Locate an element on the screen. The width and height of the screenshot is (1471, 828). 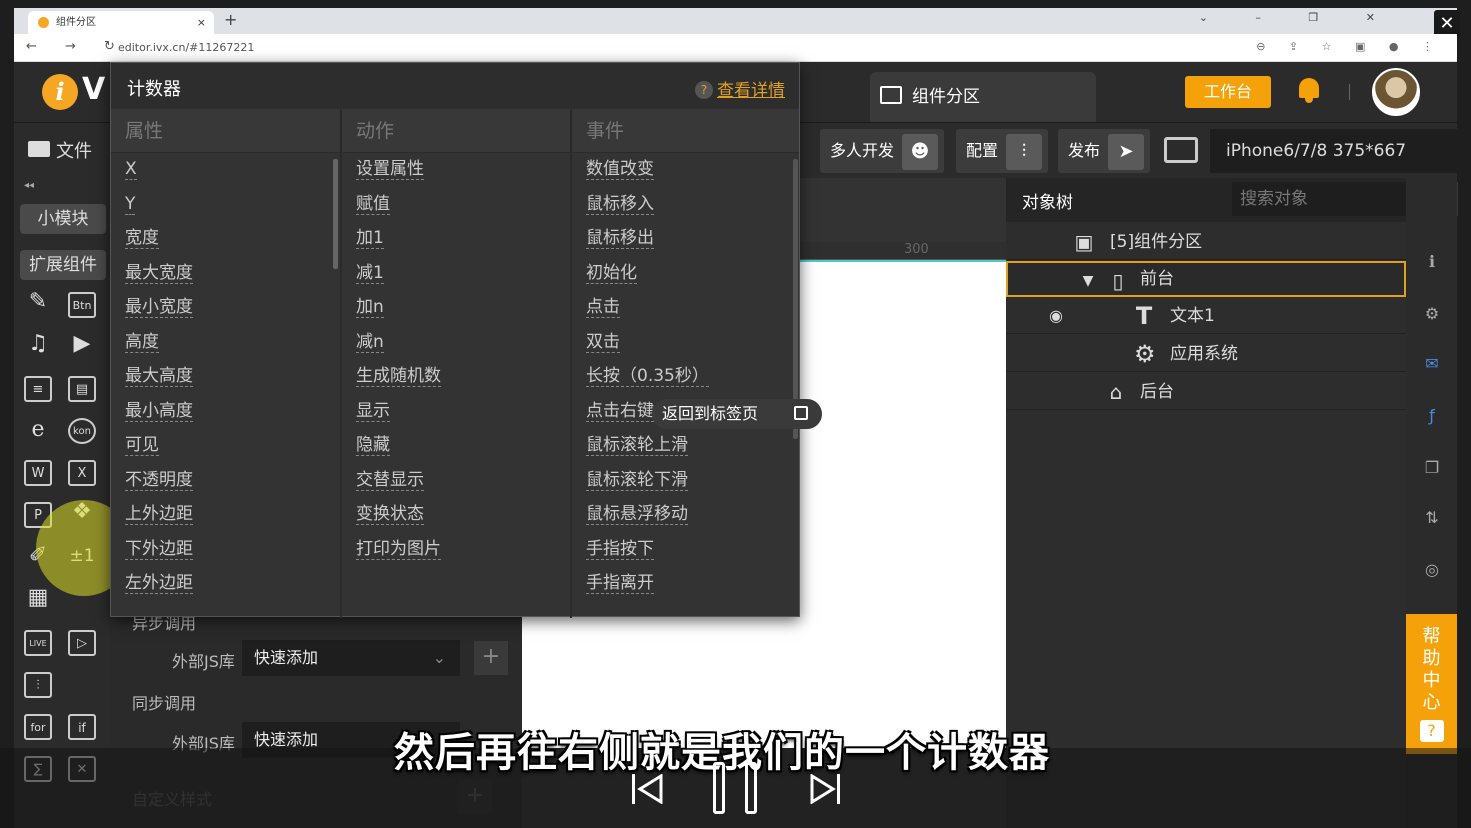
small-module-button: 小模块 is located at coordinates (63, 219).